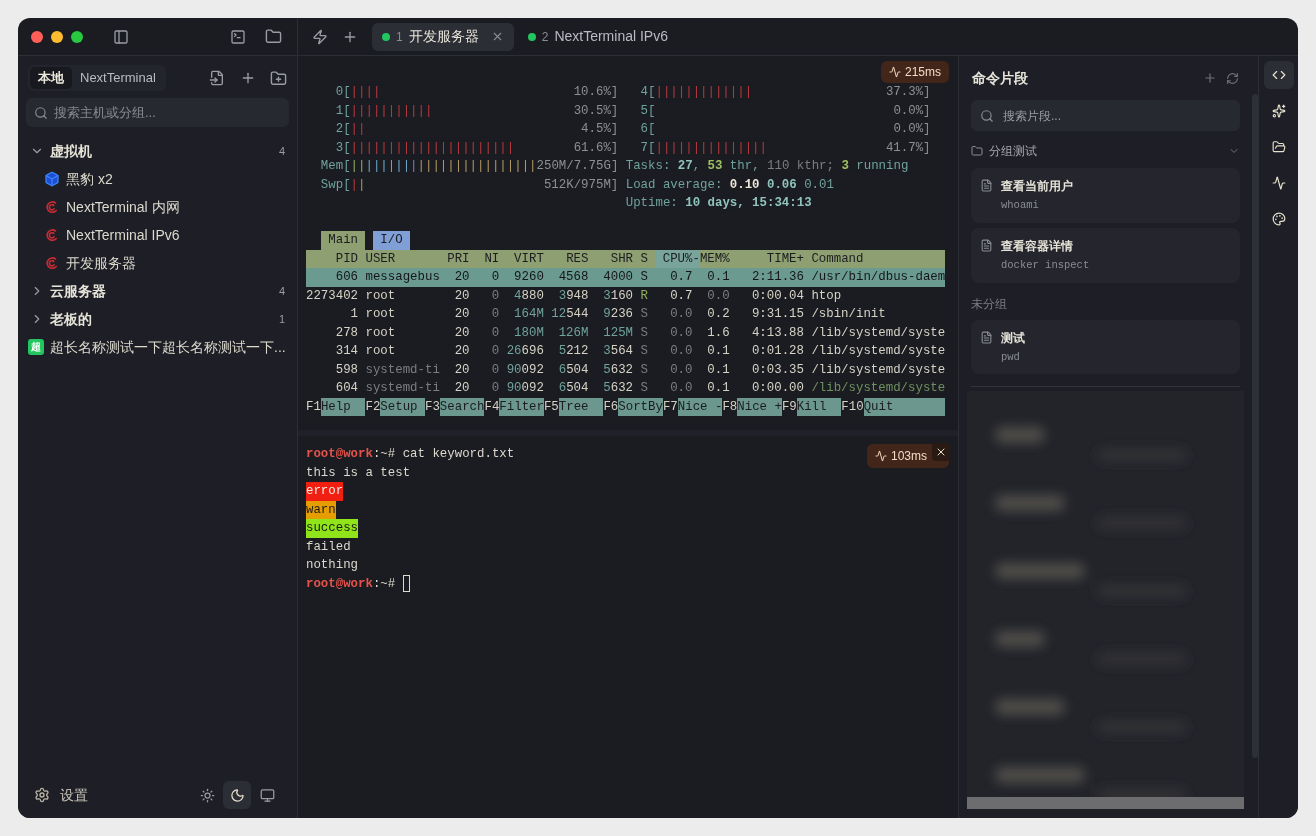 The height and width of the screenshot is (836, 1316). I want to click on process-row: 278 root 20 0 180M 126M 125M S 0.0 1.6 4:13.88 /lib/systemd/syste, so click(626, 332).